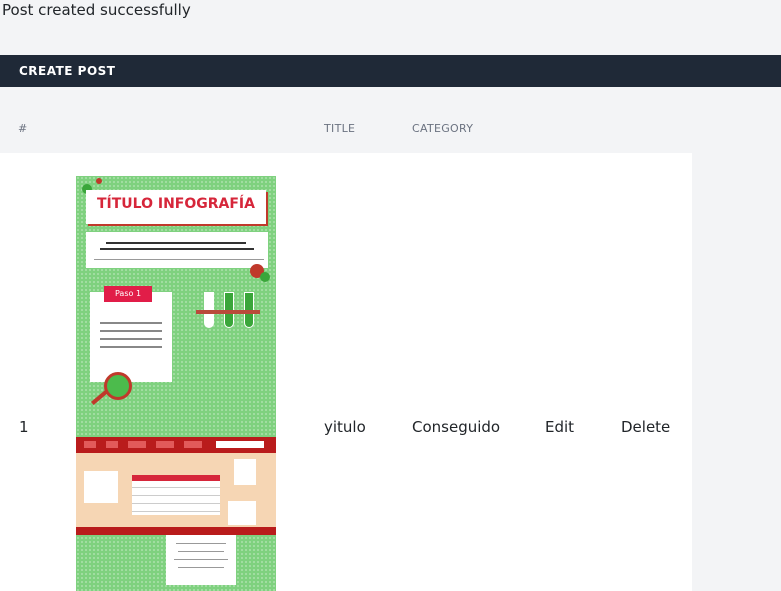 This screenshot has height=591, width=781. I want to click on create-post-button: CREATE POST, so click(67, 71).